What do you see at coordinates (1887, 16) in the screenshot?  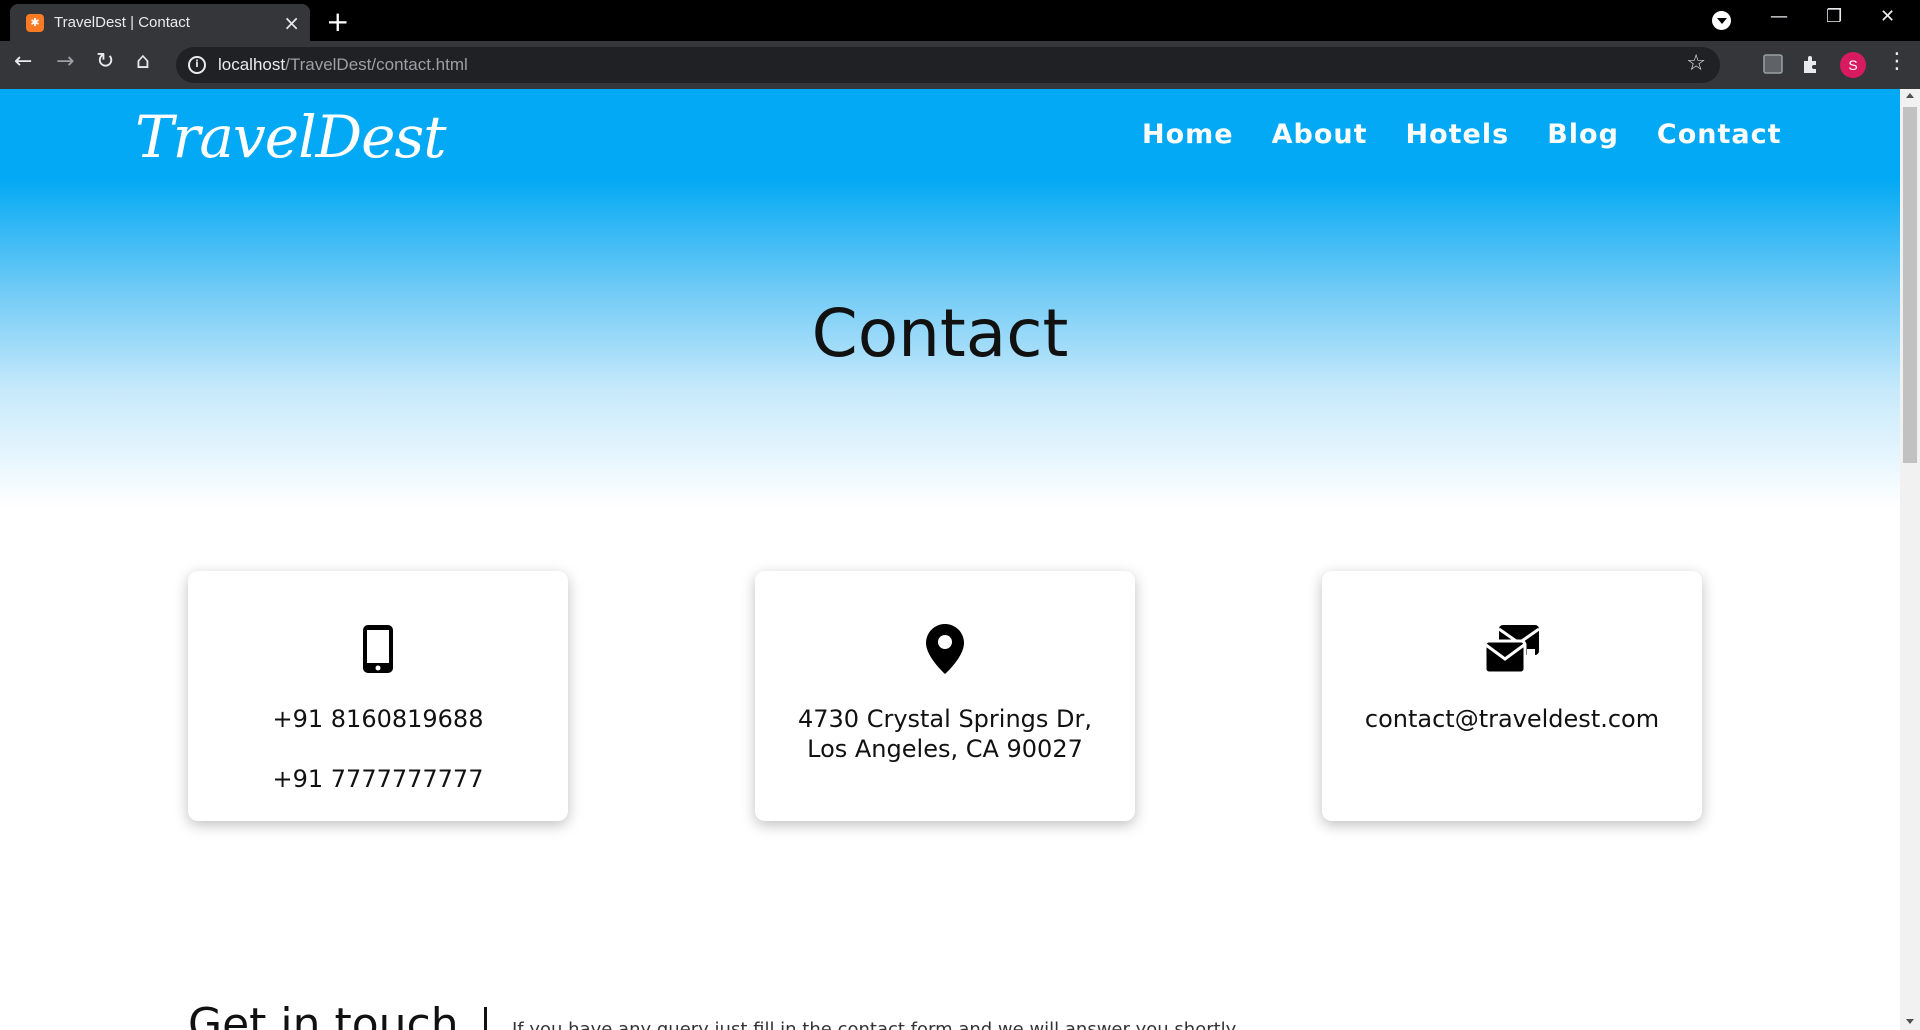 I see `window-close-icon: ✕` at bounding box center [1887, 16].